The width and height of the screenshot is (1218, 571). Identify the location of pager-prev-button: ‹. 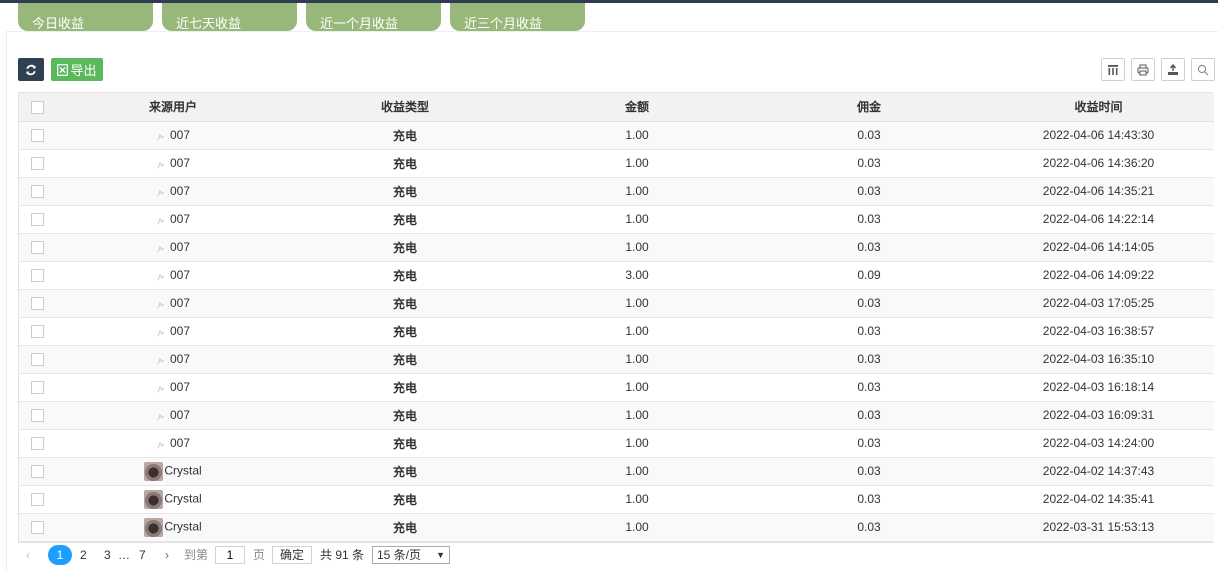
(28, 555).